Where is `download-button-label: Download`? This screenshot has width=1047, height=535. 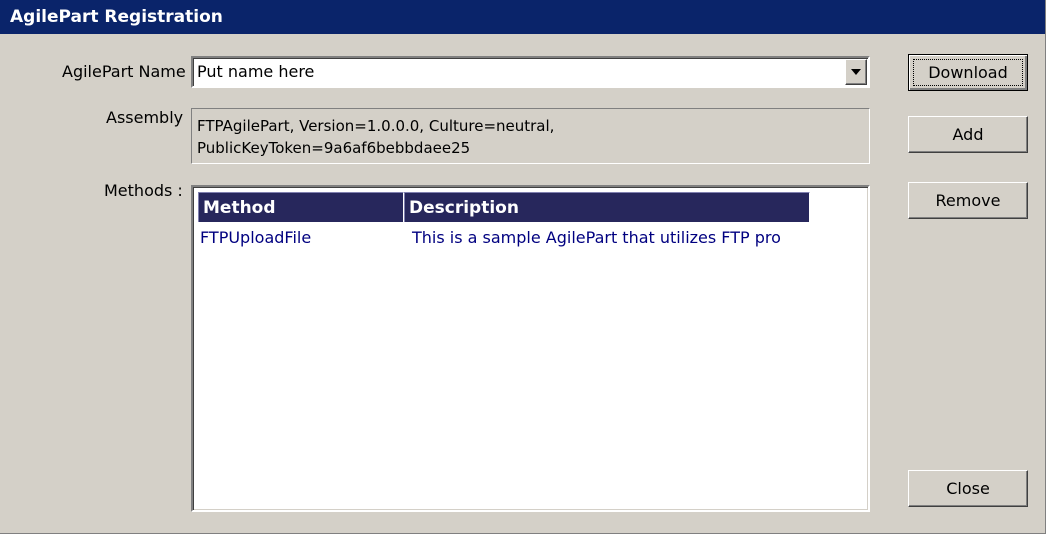
download-button-label: Download is located at coordinates (968, 72).